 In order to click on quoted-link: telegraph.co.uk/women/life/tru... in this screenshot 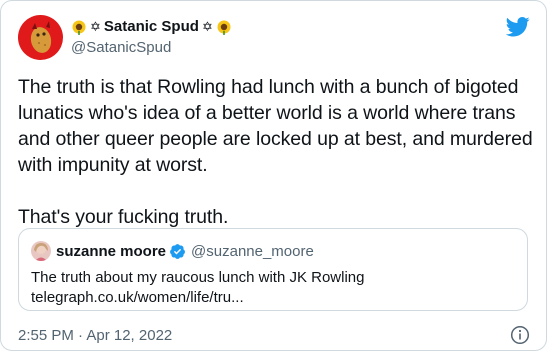, I will do `click(137, 297)`.